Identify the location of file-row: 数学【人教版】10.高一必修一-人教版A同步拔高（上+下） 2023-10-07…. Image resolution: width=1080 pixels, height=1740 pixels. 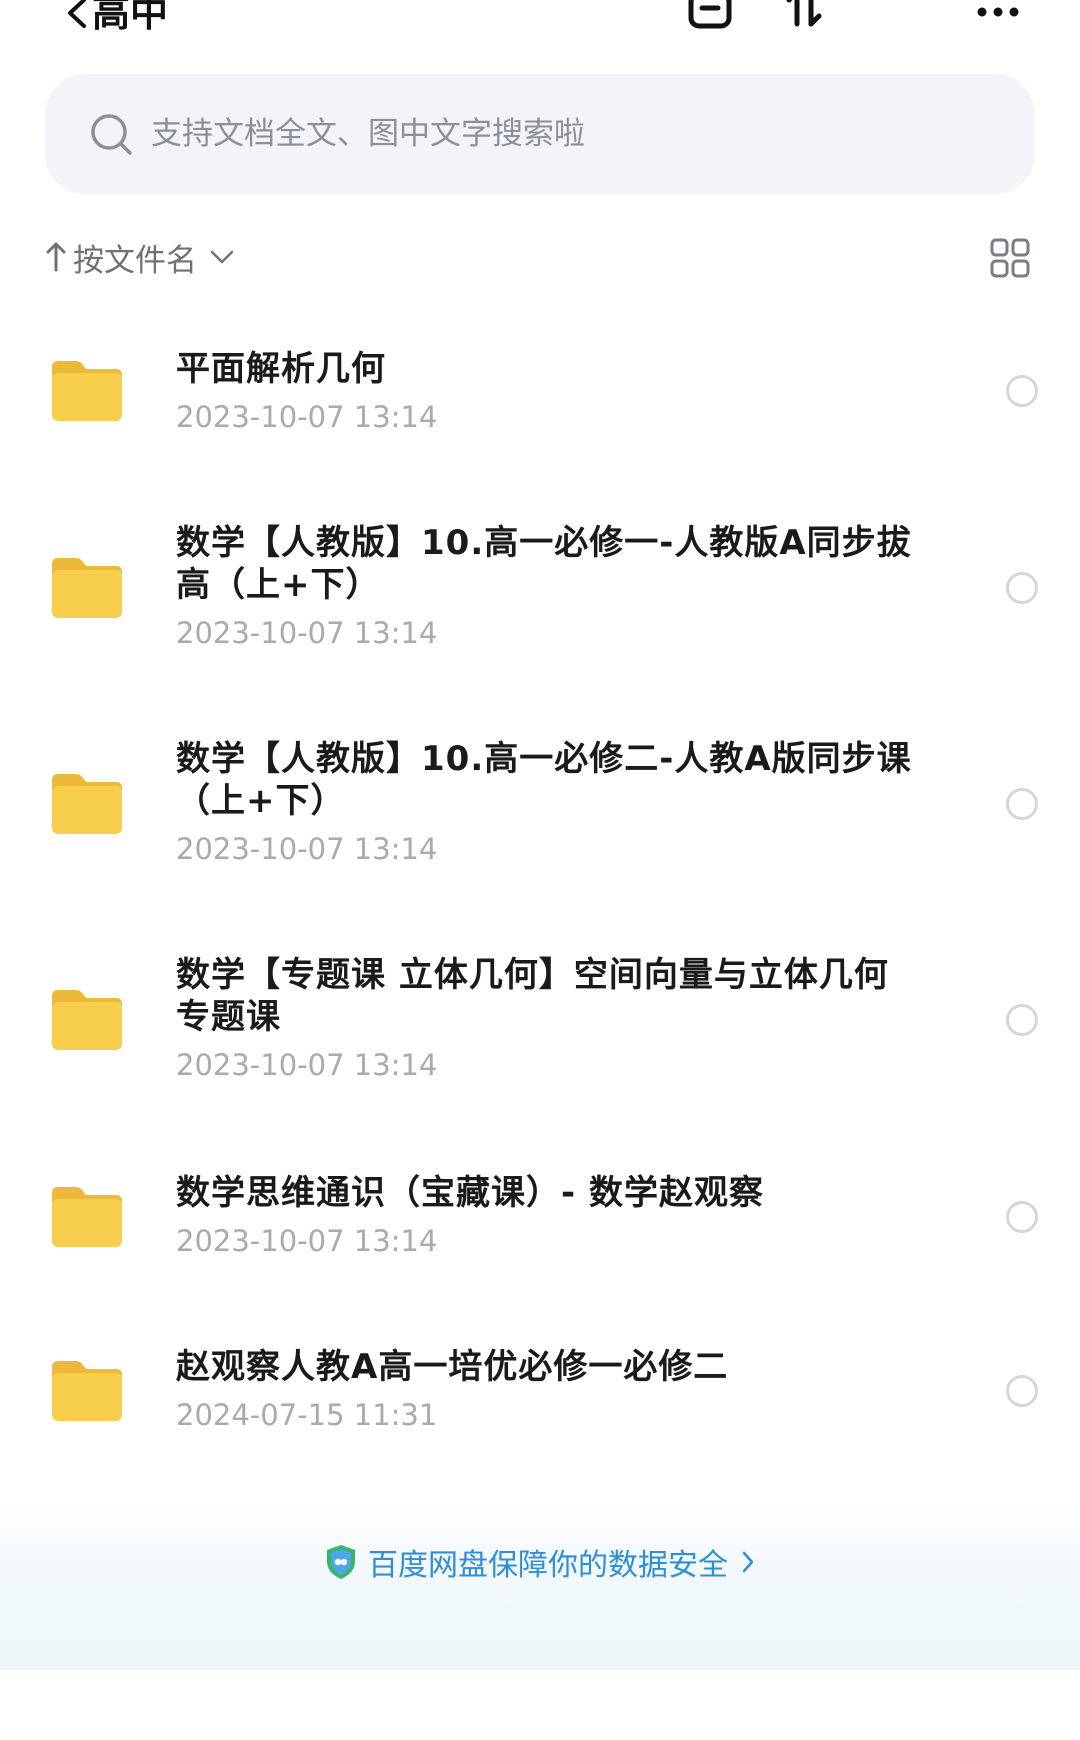
(540, 588).